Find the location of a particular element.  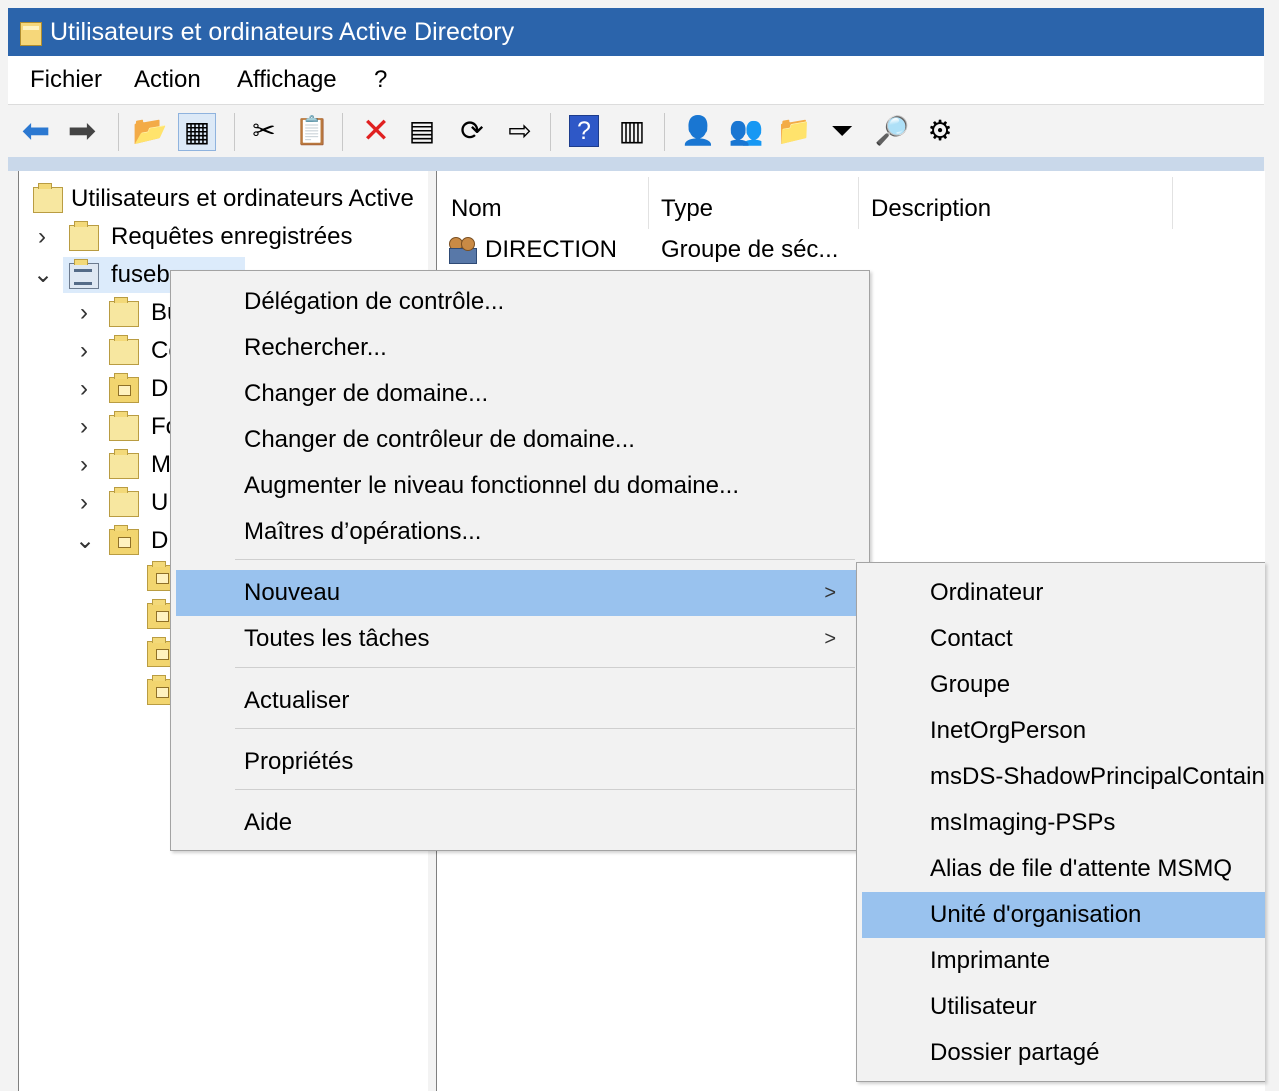

submenu-ordinateur: Ordinateur is located at coordinates (1063, 593).